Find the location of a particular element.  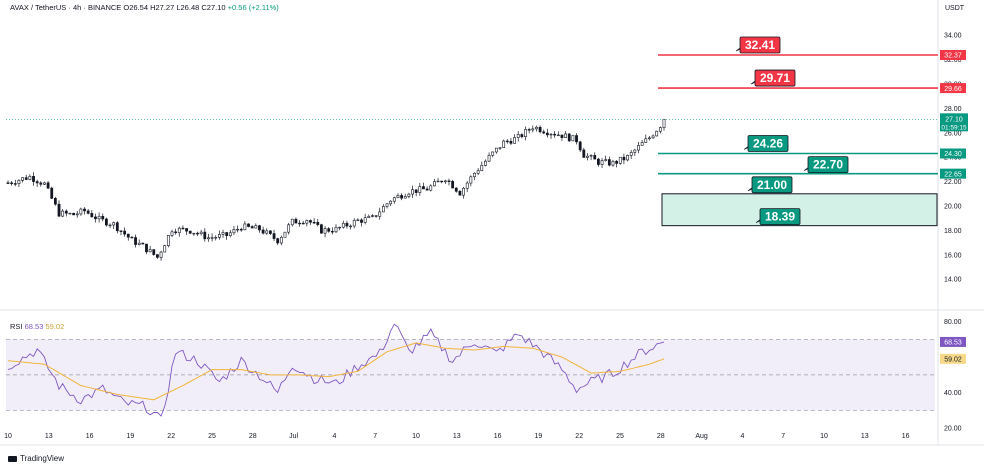

brand-name: TradingView is located at coordinates (42, 458).